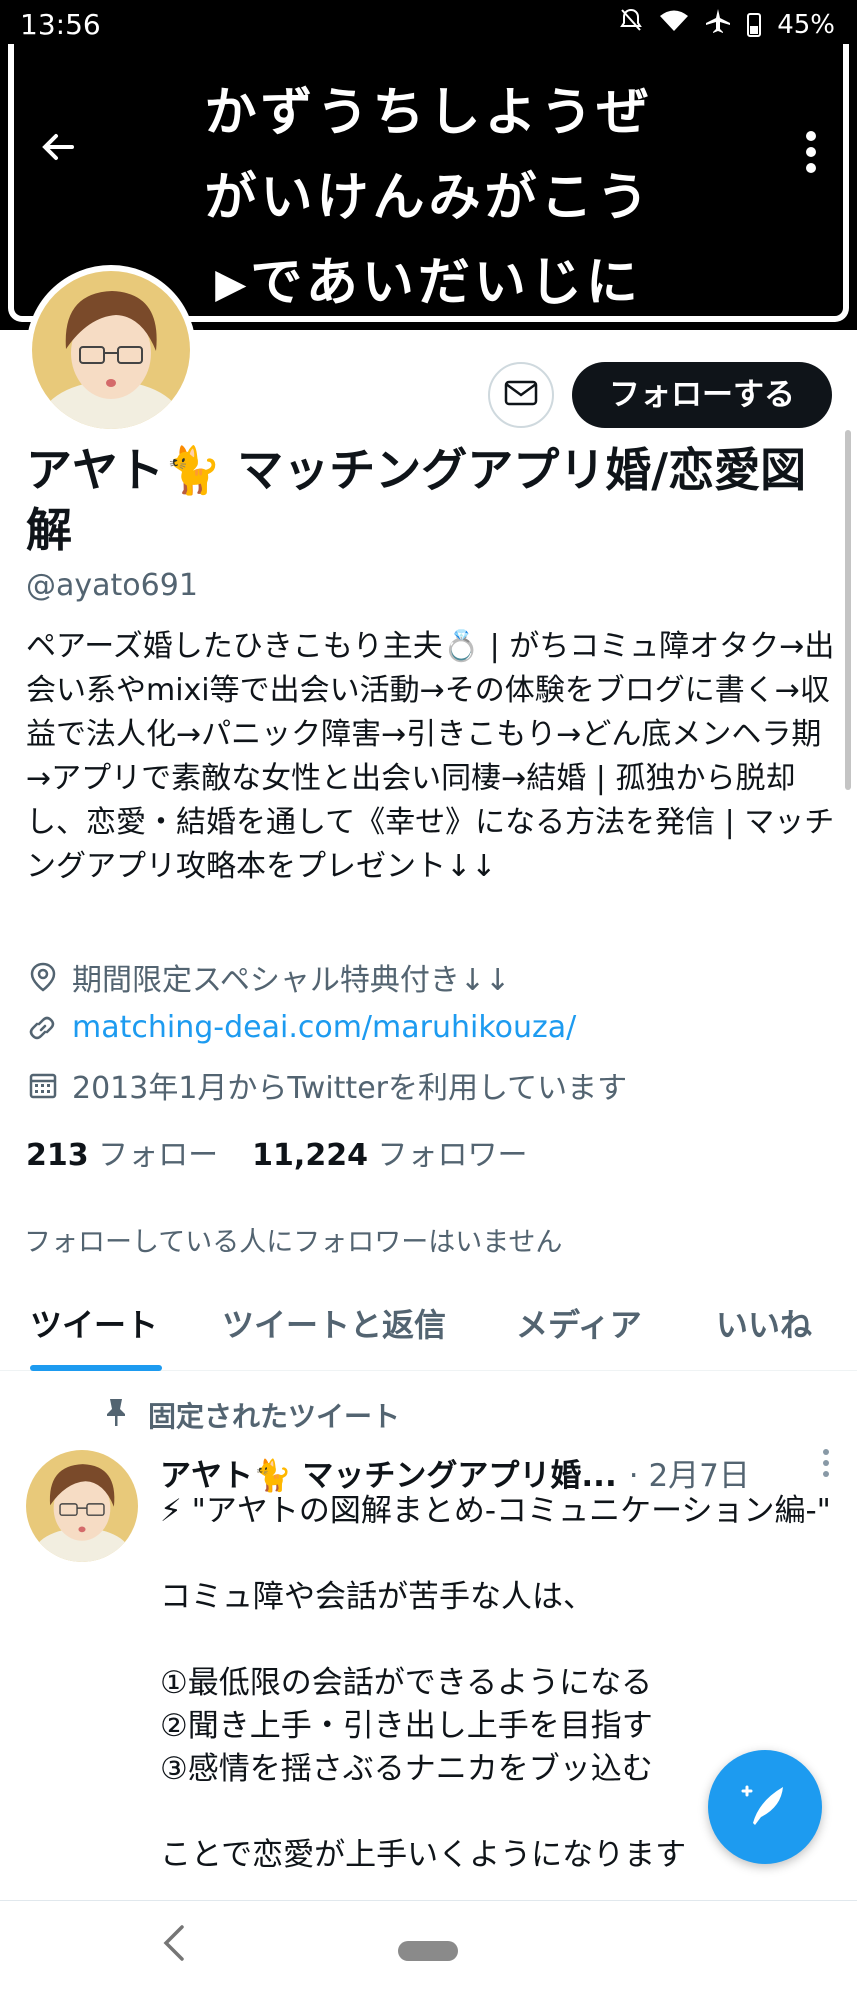 The width and height of the screenshot is (857, 2000). I want to click on message-button, so click(521, 395).